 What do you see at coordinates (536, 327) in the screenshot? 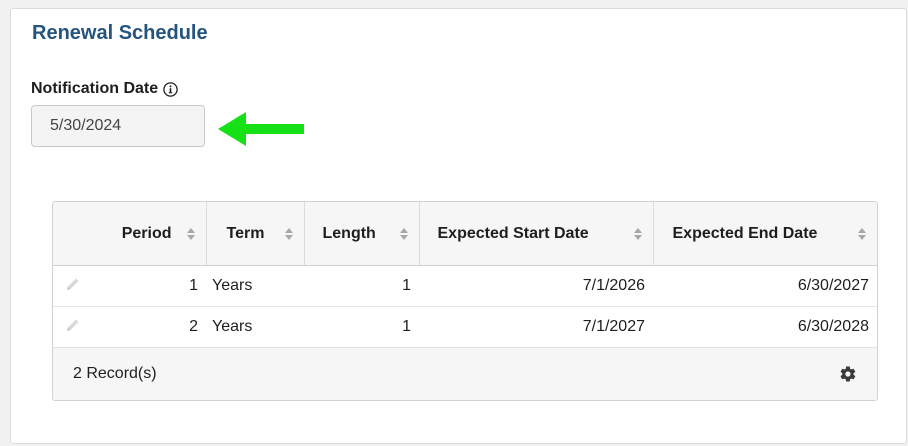
I see `cell-expected-start-date: 7/1/2027` at bounding box center [536, 327].